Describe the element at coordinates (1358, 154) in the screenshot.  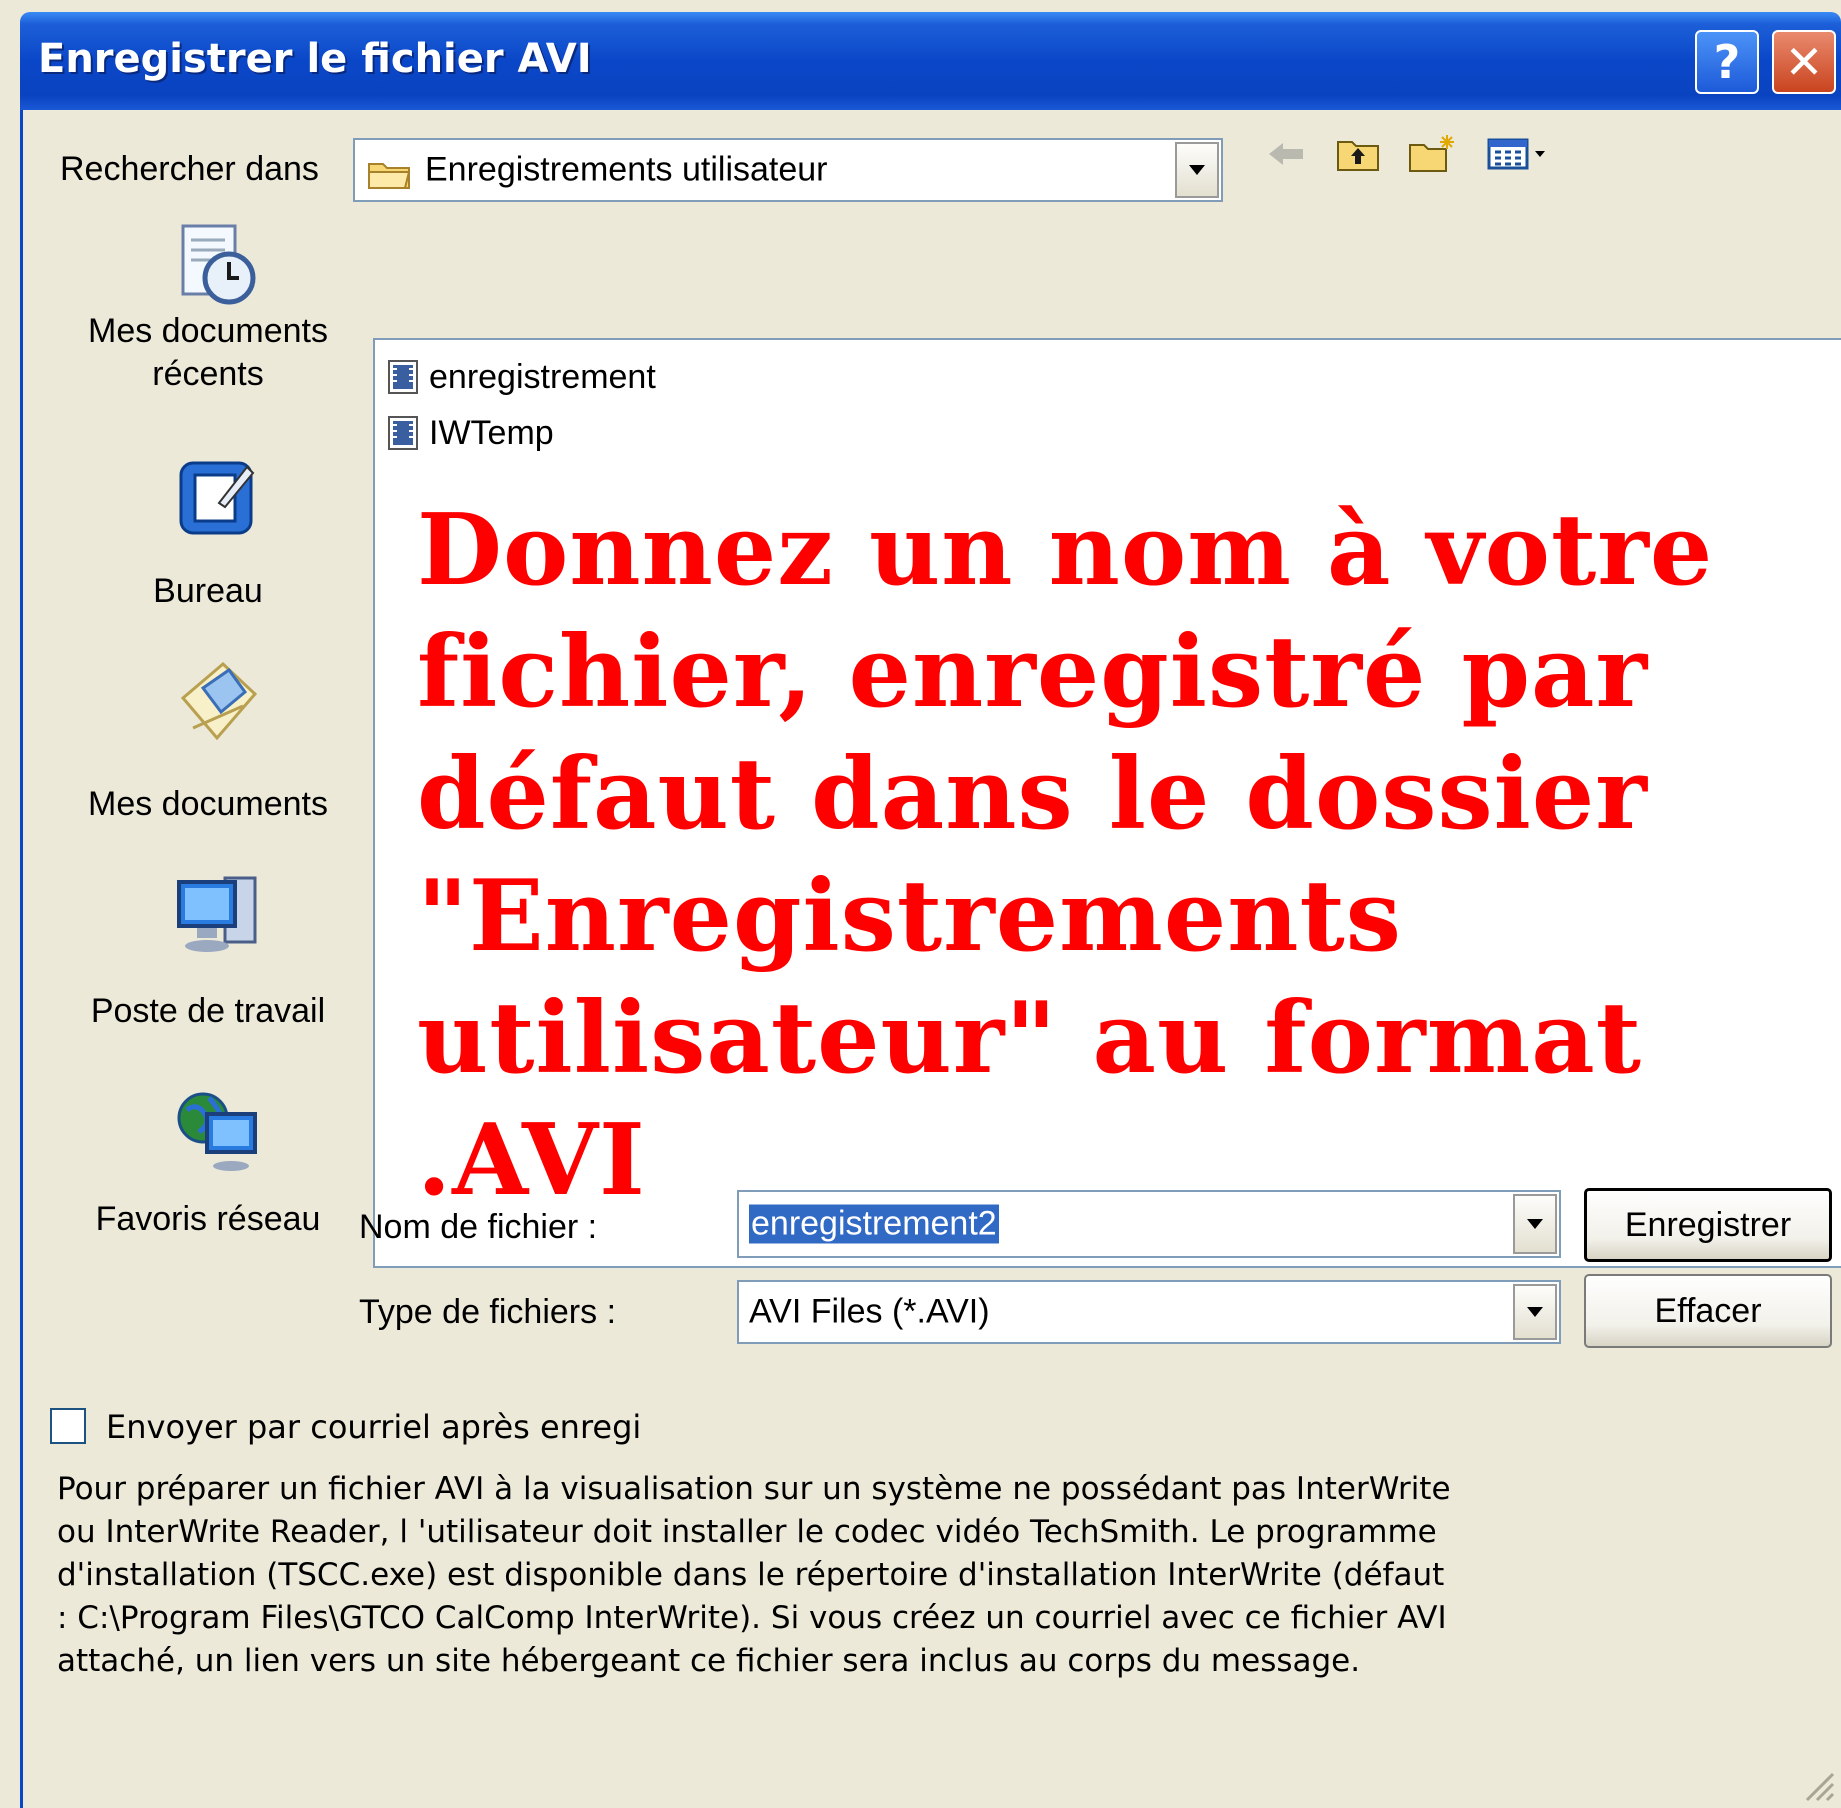
I see `up-folder-icon` at that location.